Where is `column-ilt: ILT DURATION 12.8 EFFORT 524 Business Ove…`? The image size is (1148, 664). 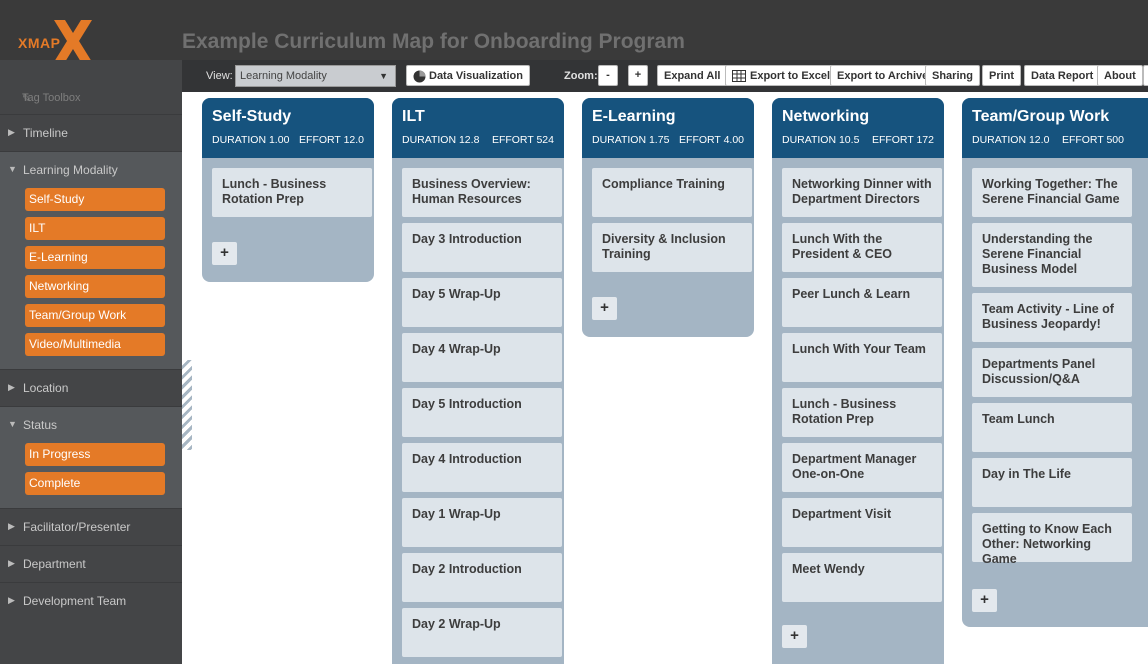
column-ilt: ILT DURATION 12.8 EFFORT 524 Business Ove… is located at coordinates (478, 381).